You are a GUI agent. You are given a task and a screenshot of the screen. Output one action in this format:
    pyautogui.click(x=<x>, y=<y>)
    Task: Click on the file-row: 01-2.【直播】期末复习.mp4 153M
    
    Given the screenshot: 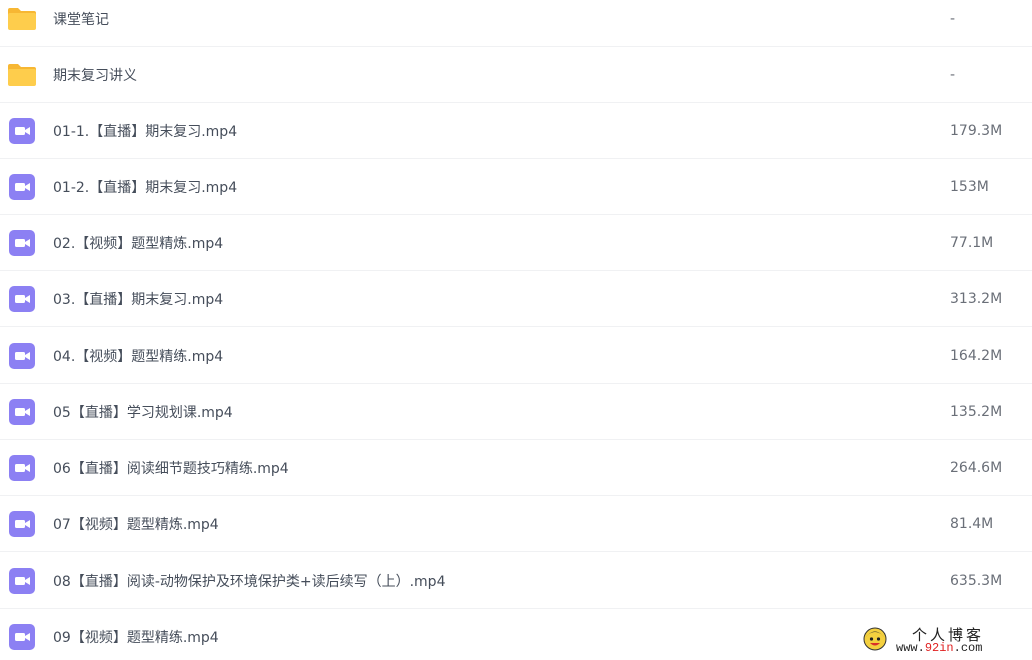 What is the action you would take?
    pyautogui.click(x=516, y=187)
    